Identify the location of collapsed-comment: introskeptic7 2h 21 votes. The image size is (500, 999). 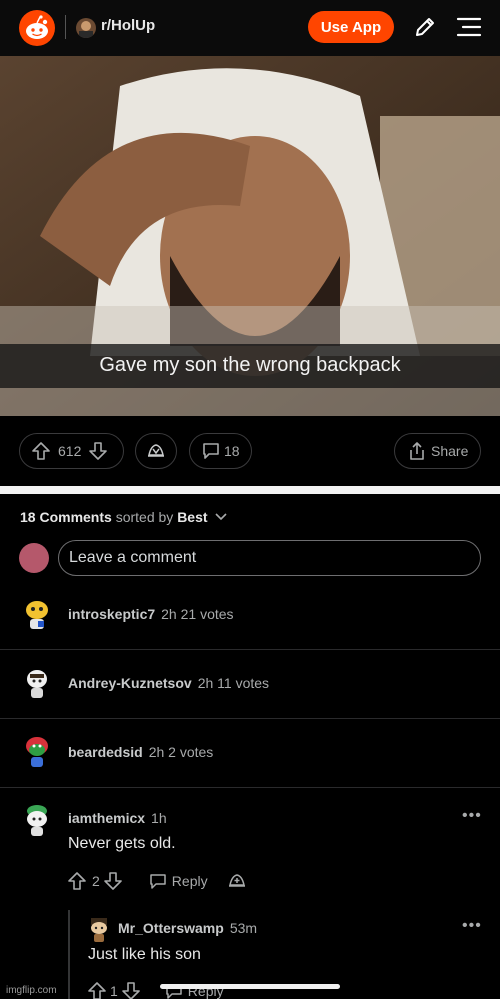
(250, 615).